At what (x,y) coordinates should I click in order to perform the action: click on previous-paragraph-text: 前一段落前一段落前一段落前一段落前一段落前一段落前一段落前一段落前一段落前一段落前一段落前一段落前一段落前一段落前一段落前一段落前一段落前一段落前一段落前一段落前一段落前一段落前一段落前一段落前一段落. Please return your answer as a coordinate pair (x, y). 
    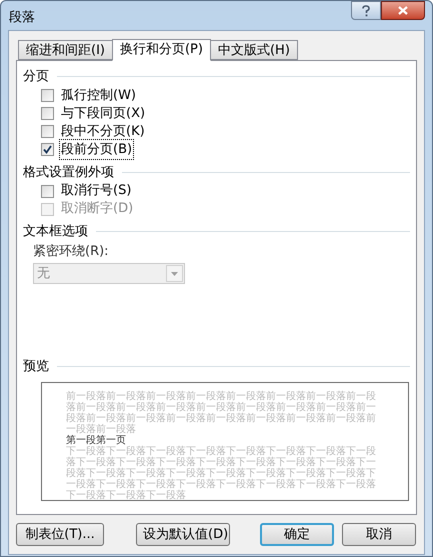
    Looking at the image, I should click on (221, 413).